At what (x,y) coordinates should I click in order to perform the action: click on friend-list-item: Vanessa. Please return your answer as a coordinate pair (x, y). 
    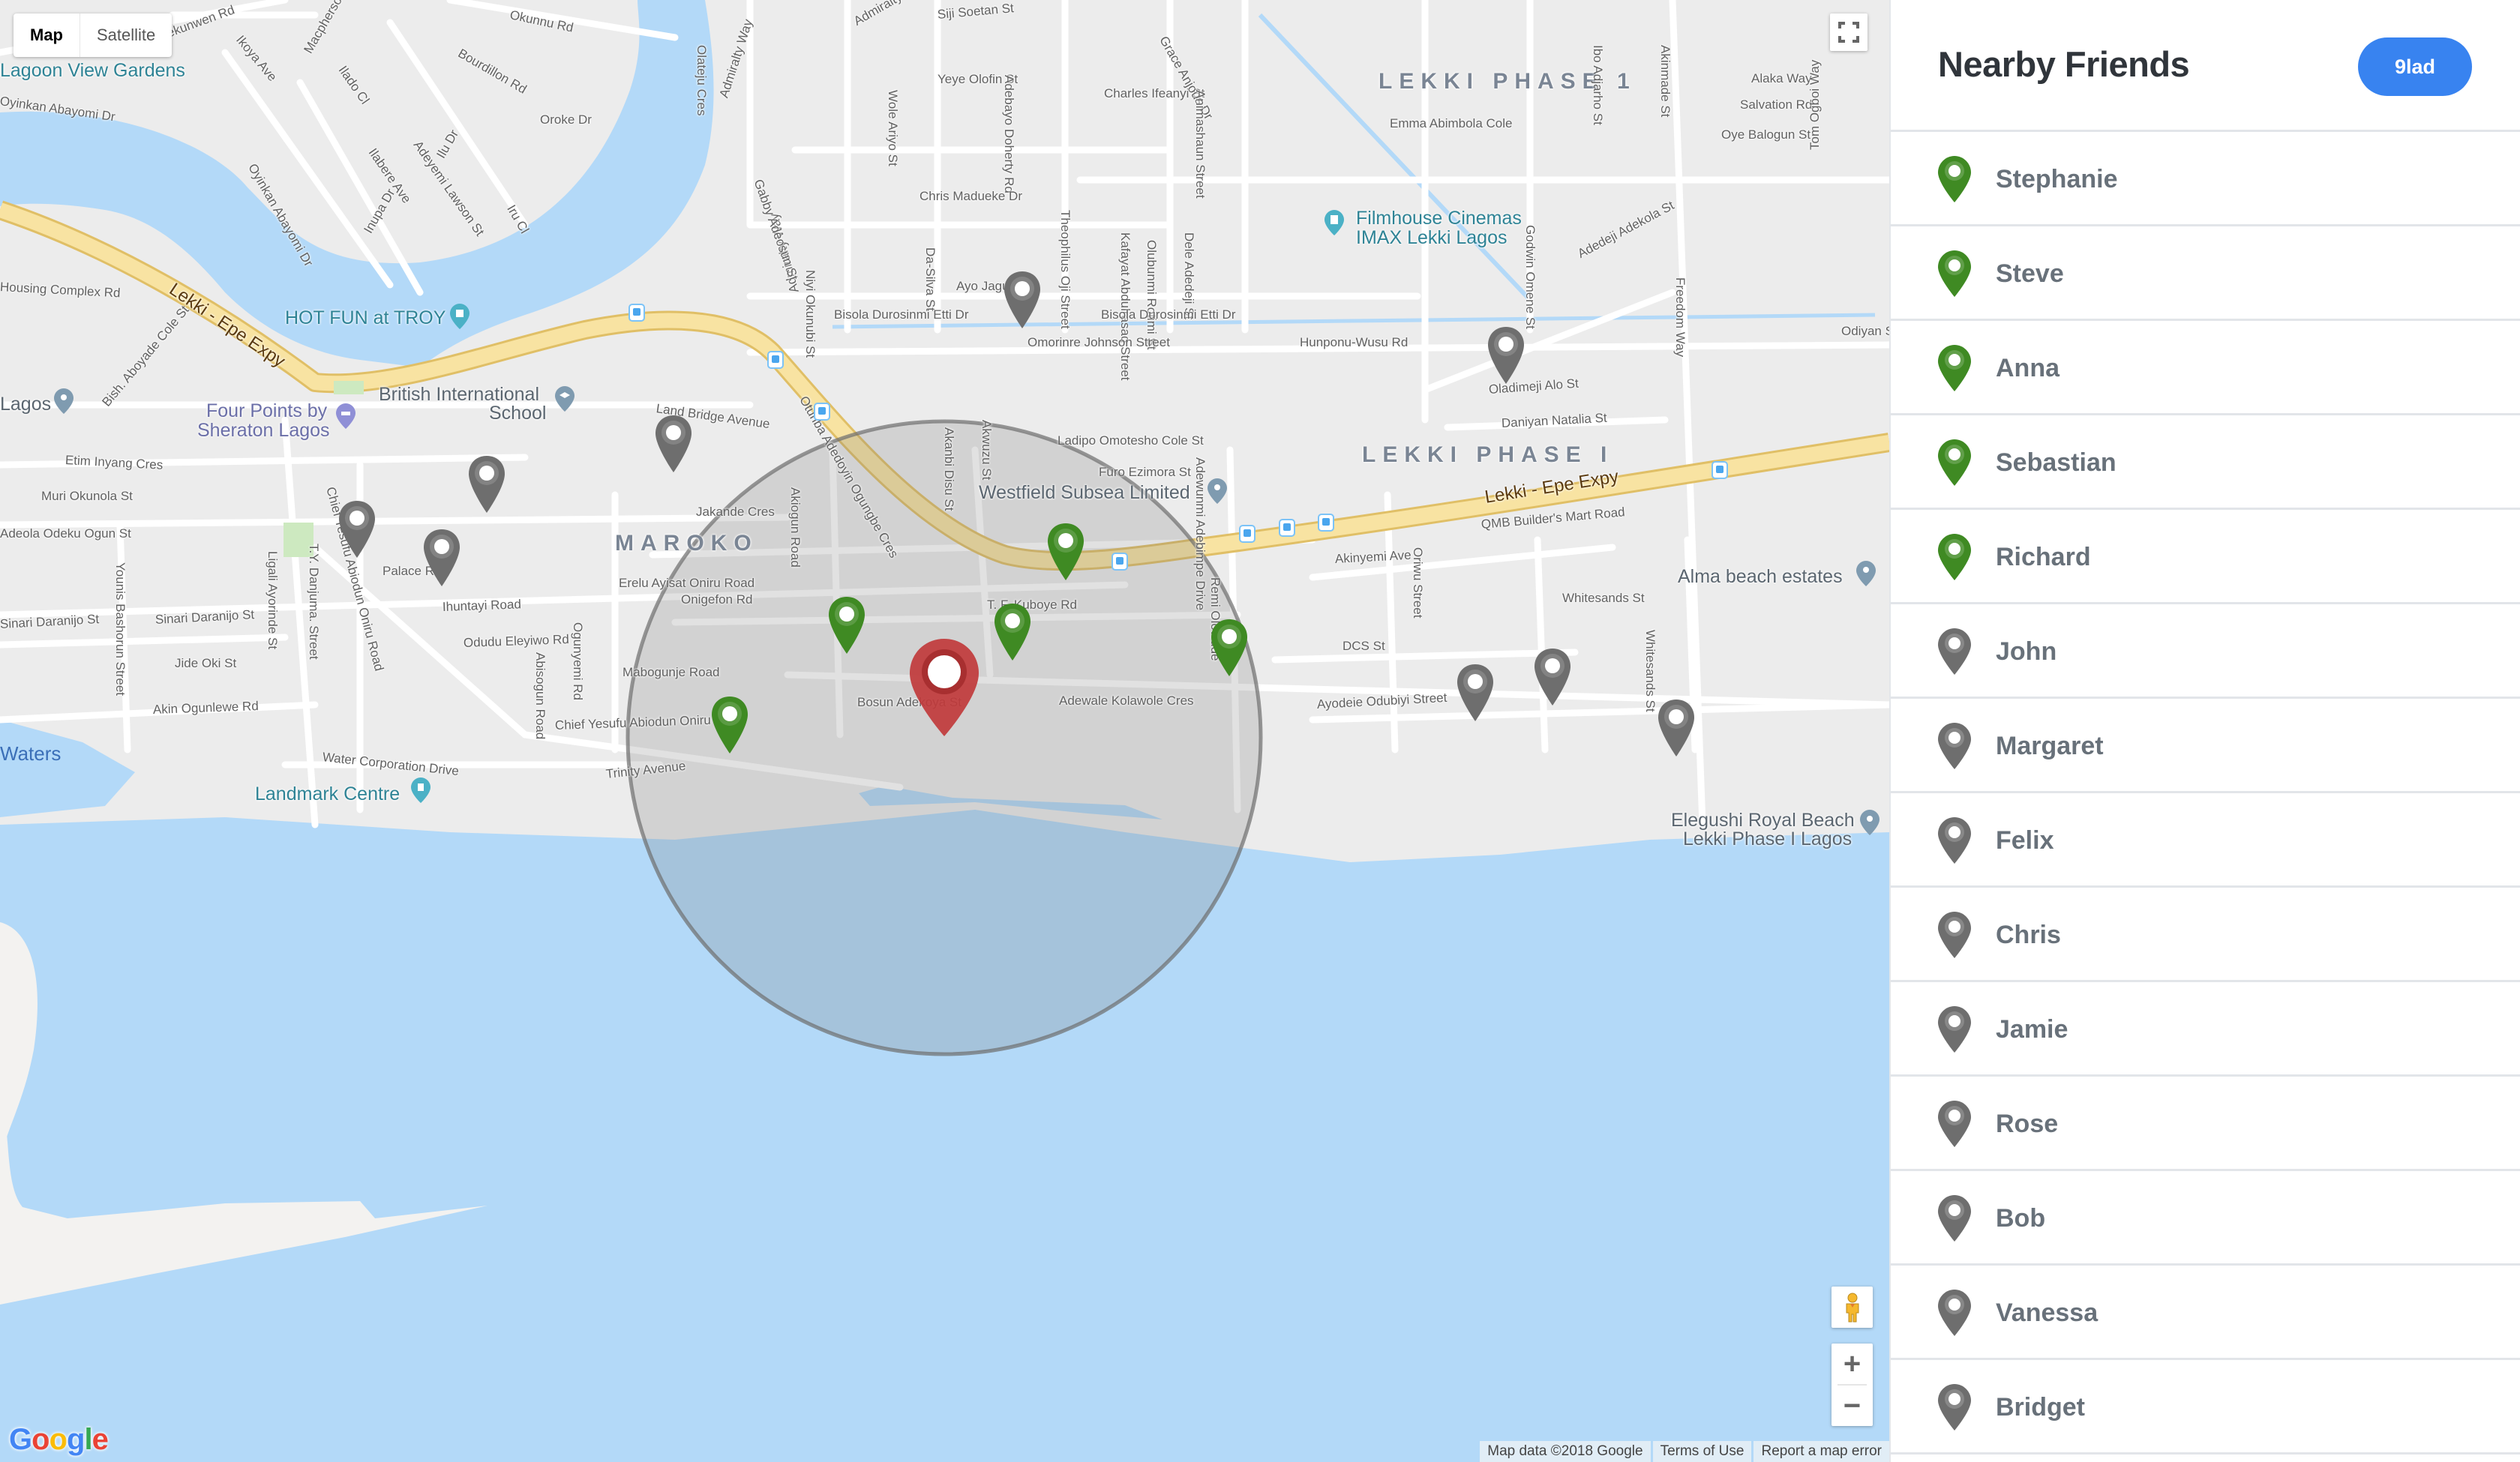
    Looking at the image, I should click on (2205, 1313).